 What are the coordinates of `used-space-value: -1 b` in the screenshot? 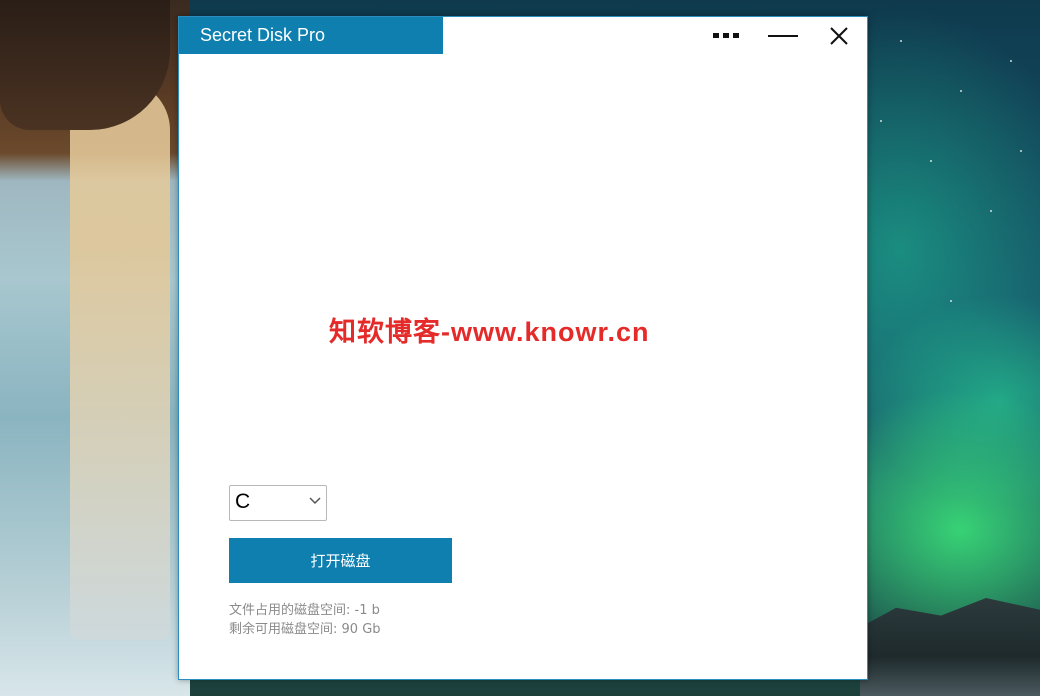 It's located at (367, 610).